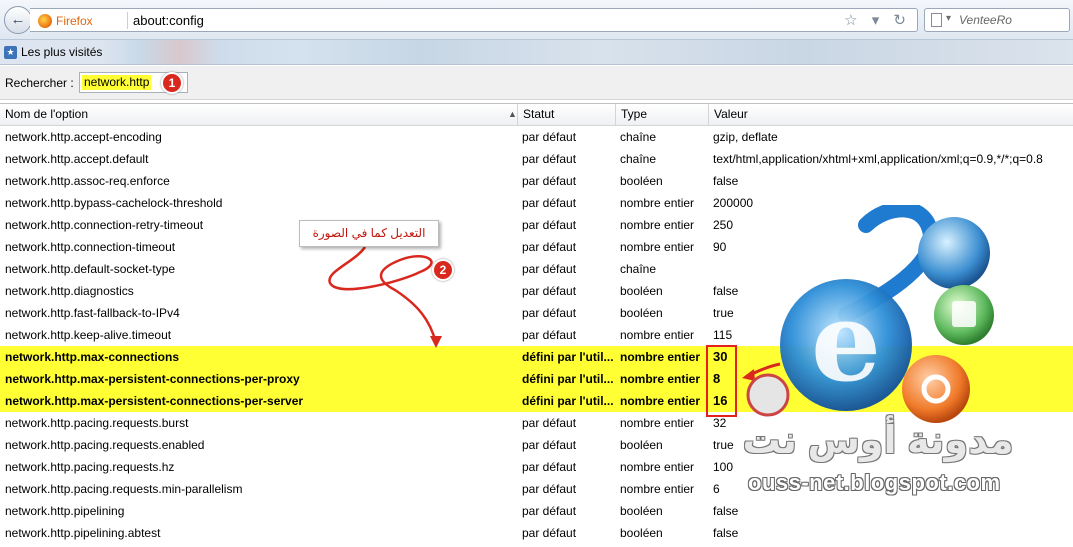 This screenshot has height=547, width=1073. Describe the element at coordinates (65, 511) in the screenshot. I see `pref-name-cell: network.http.pipelining` at that location.